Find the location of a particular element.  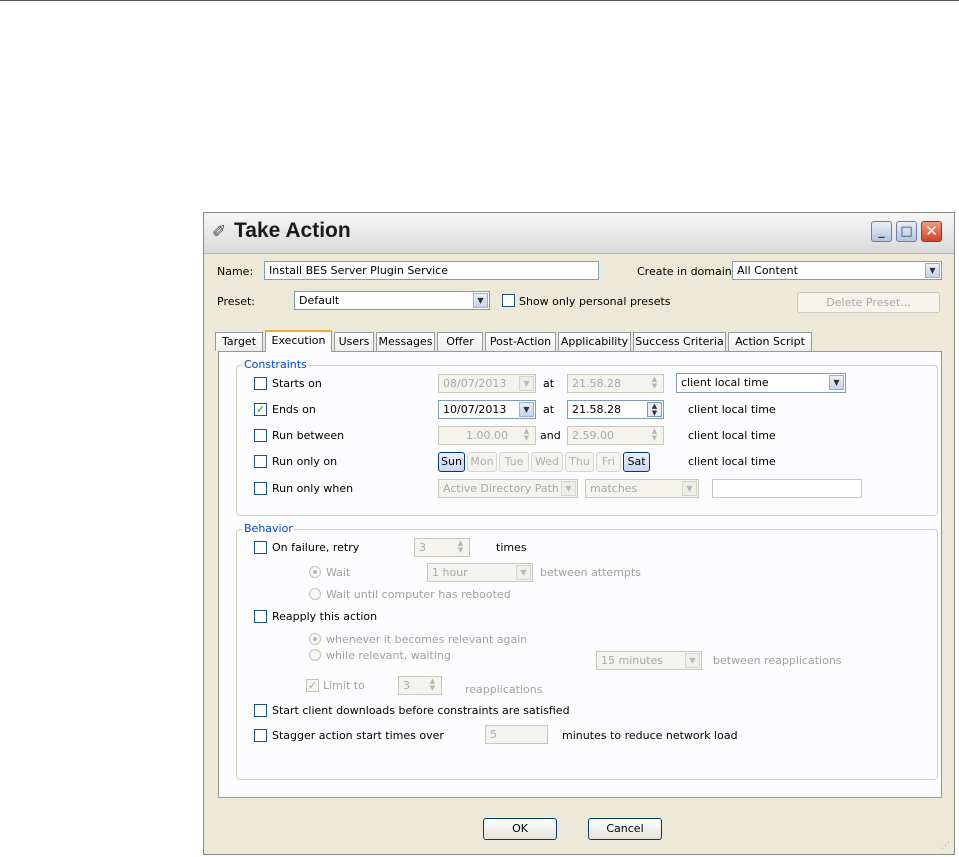

tab-success-criteria: Success Criteria is located at coordinates (679, 341).